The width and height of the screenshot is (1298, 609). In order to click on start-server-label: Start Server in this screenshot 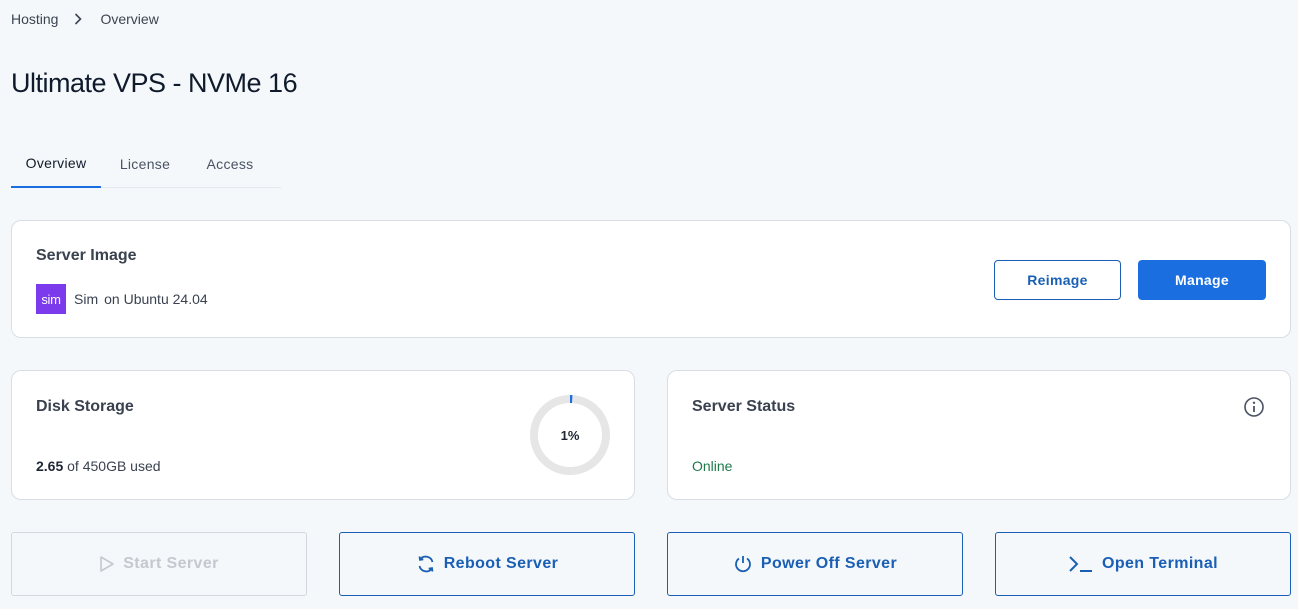, I will do `click(171, 563)`.